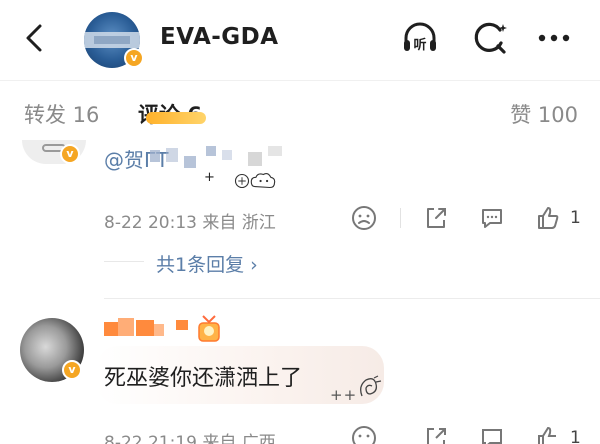  What do you see at coordinates (339, 262) in the screenshot?
I see `replies-row: 共1条回复 ›` at bounding box center [339, 262].